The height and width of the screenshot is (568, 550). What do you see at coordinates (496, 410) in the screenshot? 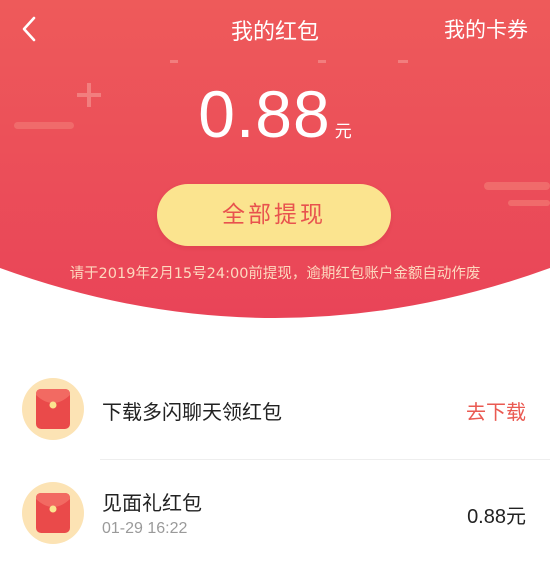
I see `go-download-button: 去下载` at bounding box center [496, 410].